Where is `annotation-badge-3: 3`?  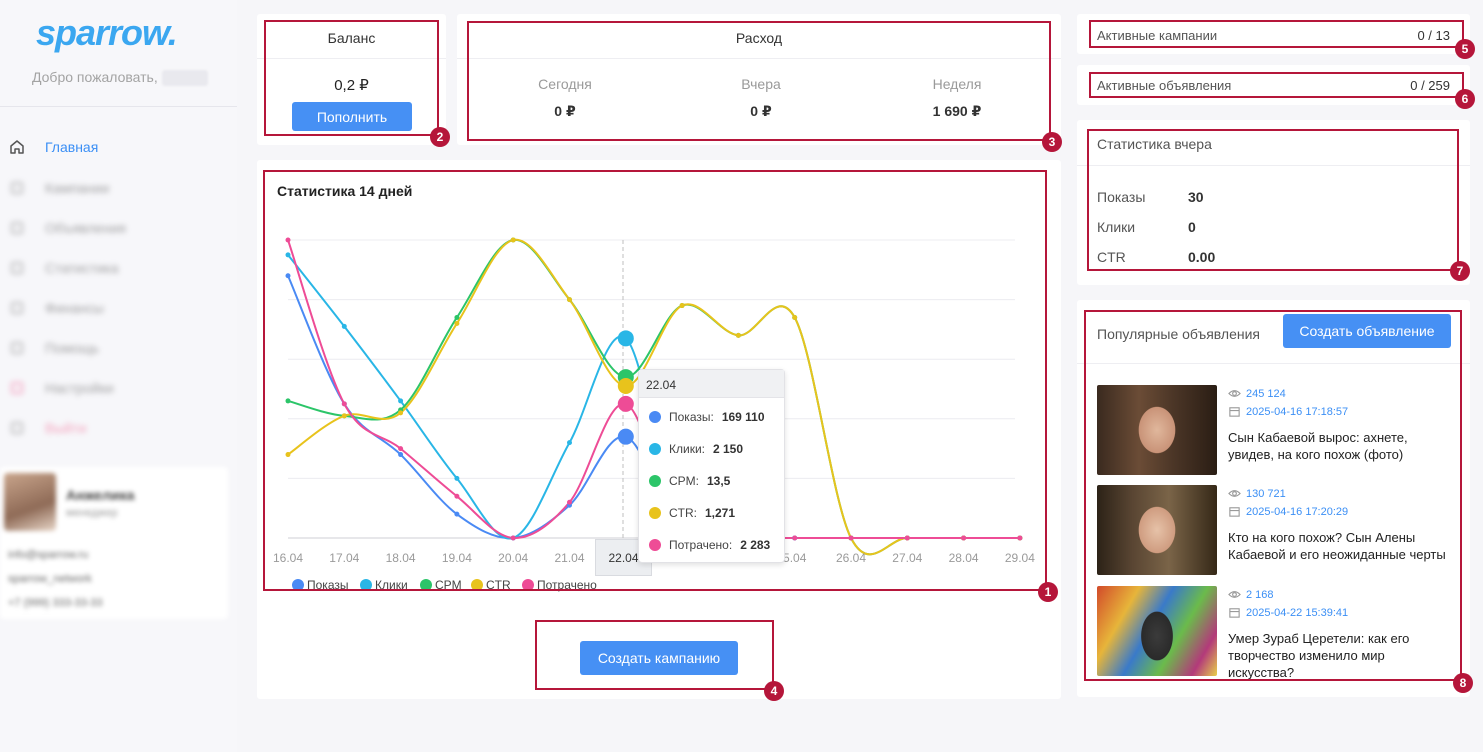
annotation-badge-3: 3 is located at coordinates (1052, 142).